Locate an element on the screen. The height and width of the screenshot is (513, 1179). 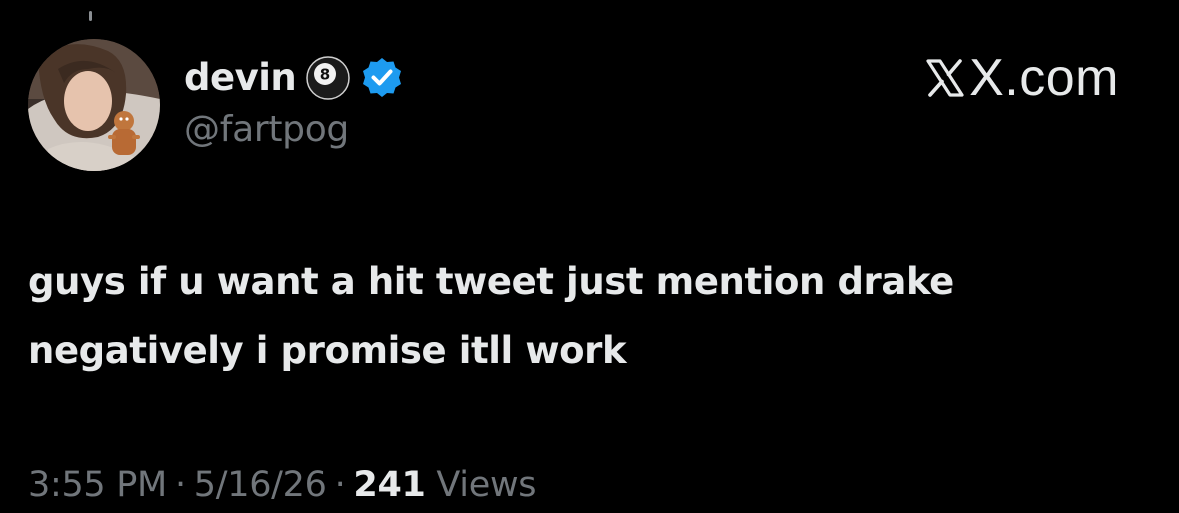
verified-badge-icon is located at coordinates (382, 78).